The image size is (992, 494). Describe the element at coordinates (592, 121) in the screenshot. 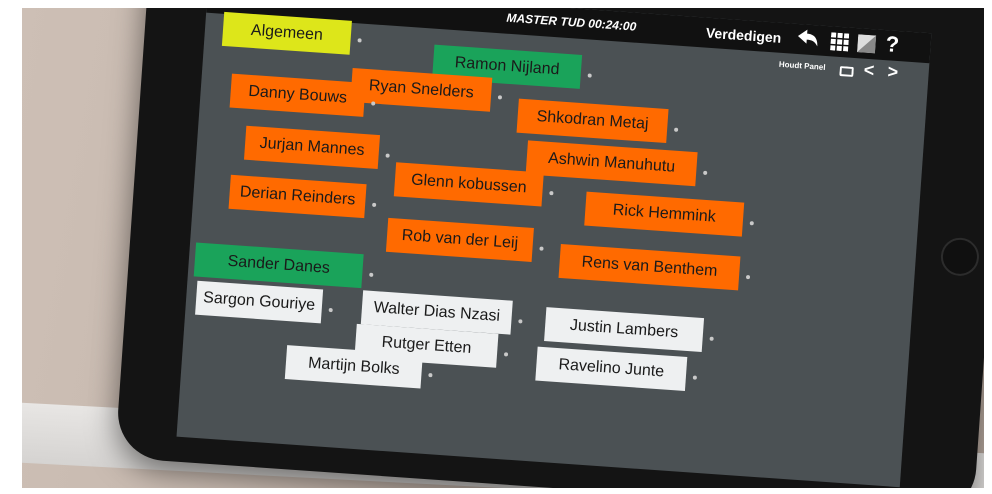

I see `tile-shkodran-metaj: Shkodran Metaj` at that location.